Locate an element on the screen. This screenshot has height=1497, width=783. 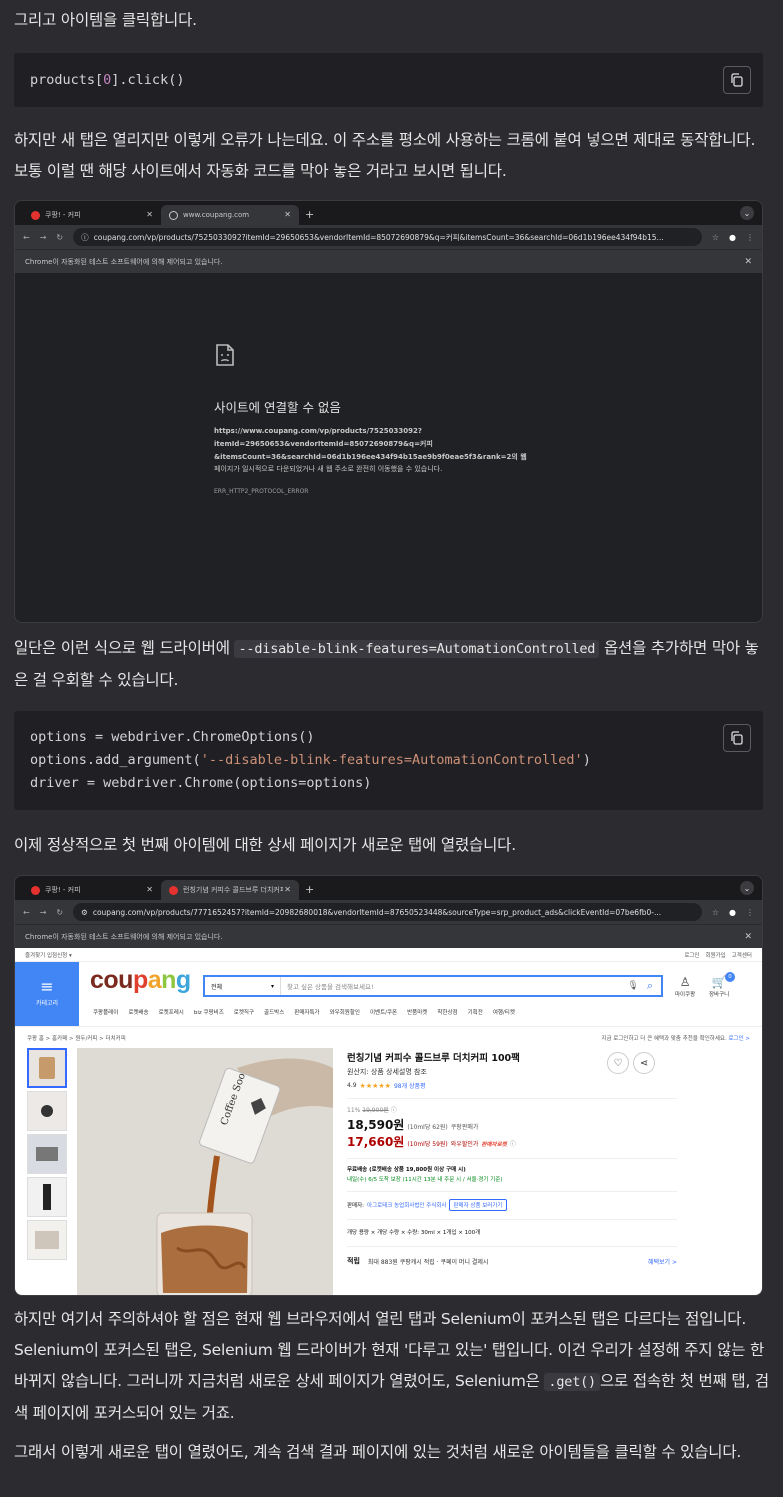
coupang-logo: coupang is located at coordinates (140, 980).